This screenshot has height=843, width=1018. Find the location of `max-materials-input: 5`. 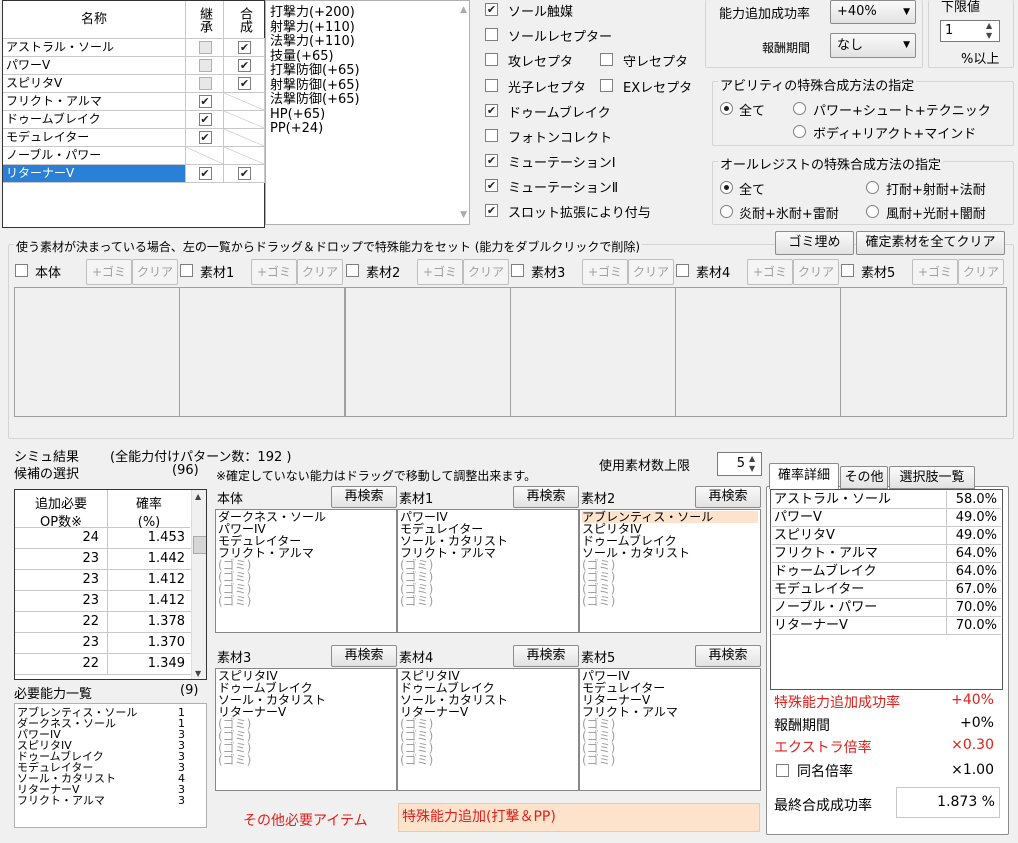

max-materials-input: 5 is located at coordinates (739, 464).